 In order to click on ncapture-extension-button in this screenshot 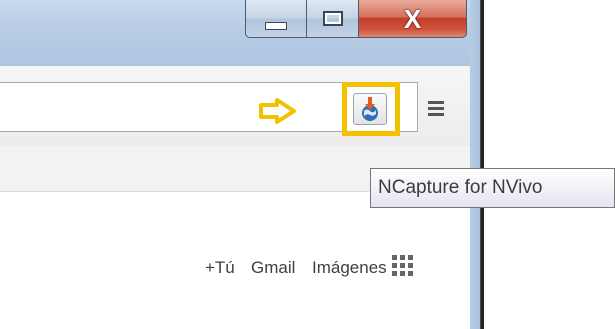, I will do `click(370, 109)`.